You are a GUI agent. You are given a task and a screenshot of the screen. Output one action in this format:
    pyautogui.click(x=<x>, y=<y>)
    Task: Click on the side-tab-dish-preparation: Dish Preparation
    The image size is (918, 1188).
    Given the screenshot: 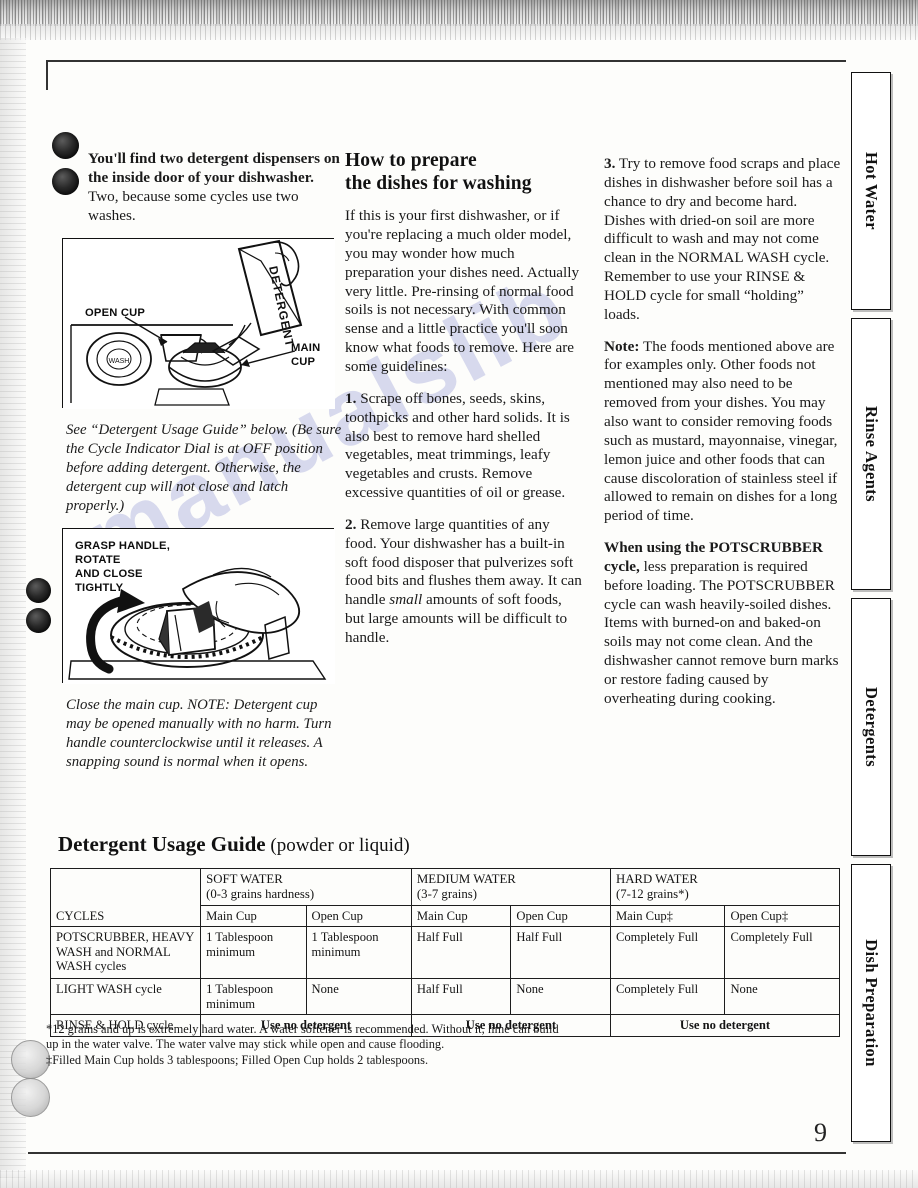 What is the action you would take?
    pyautogui.click(x=871, y=1003)
    